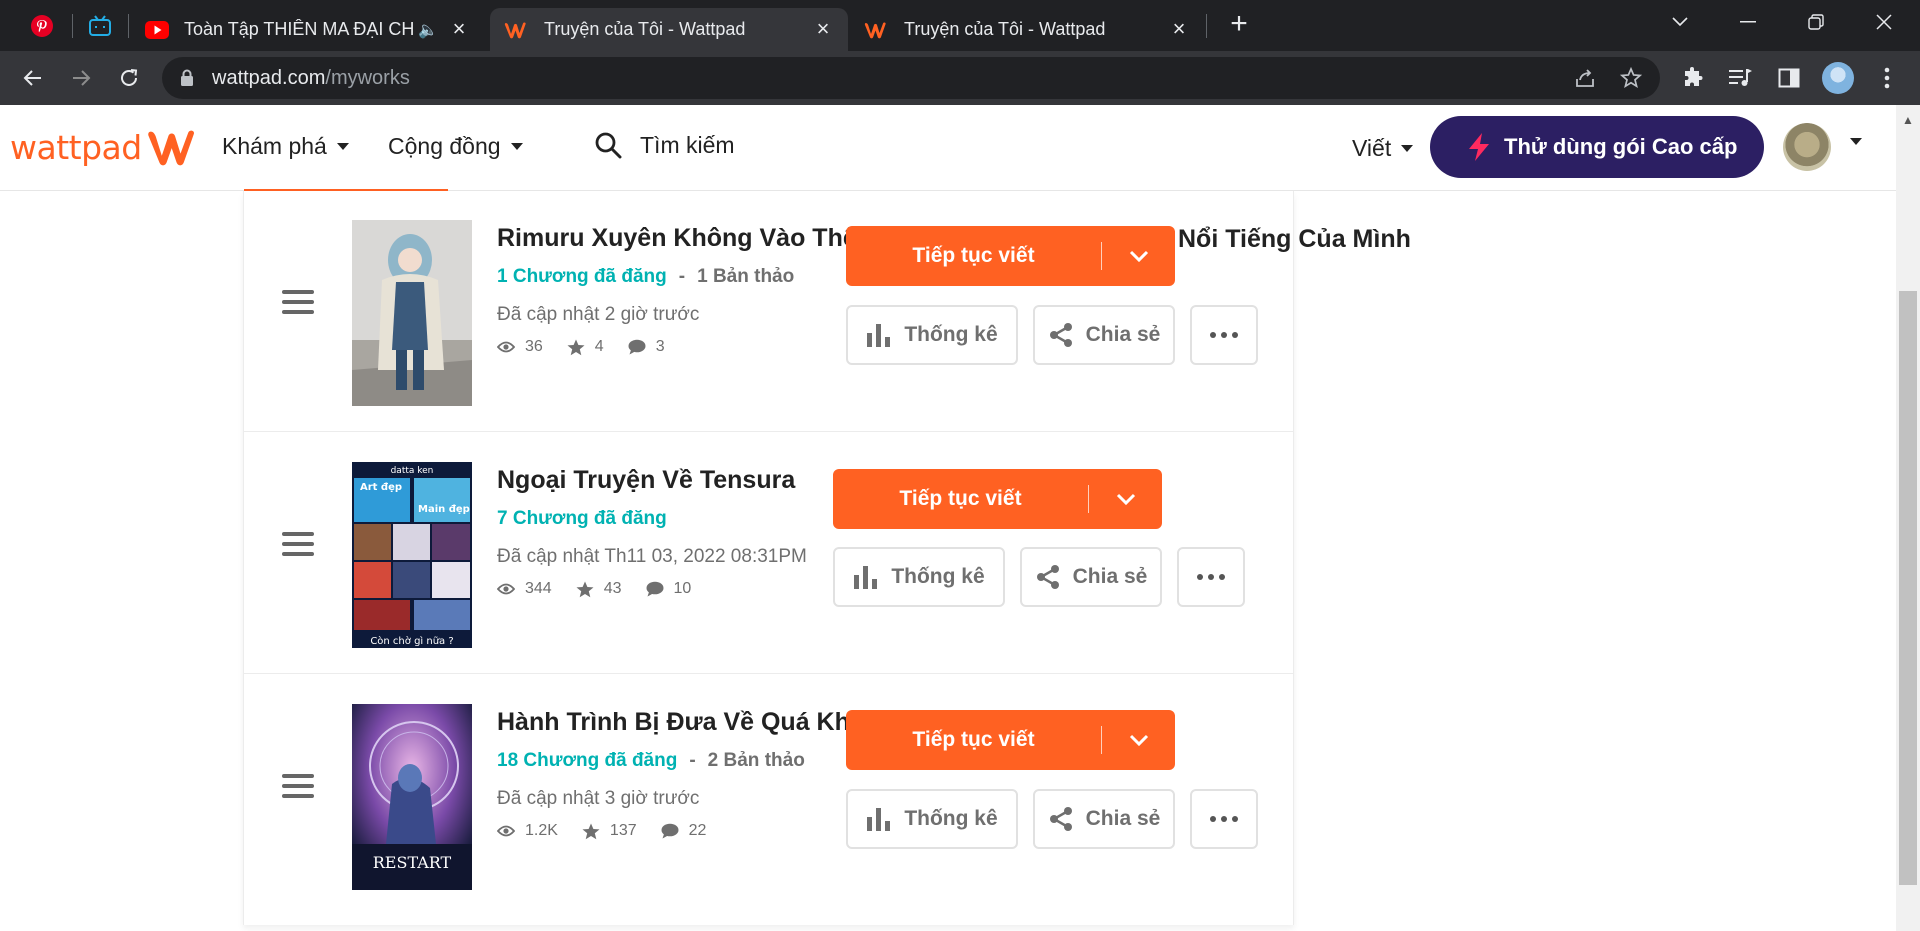  Describe the element at coordinates (664, 145) in the screenshot. I see `search-button: Tìm kiếm` at that location.